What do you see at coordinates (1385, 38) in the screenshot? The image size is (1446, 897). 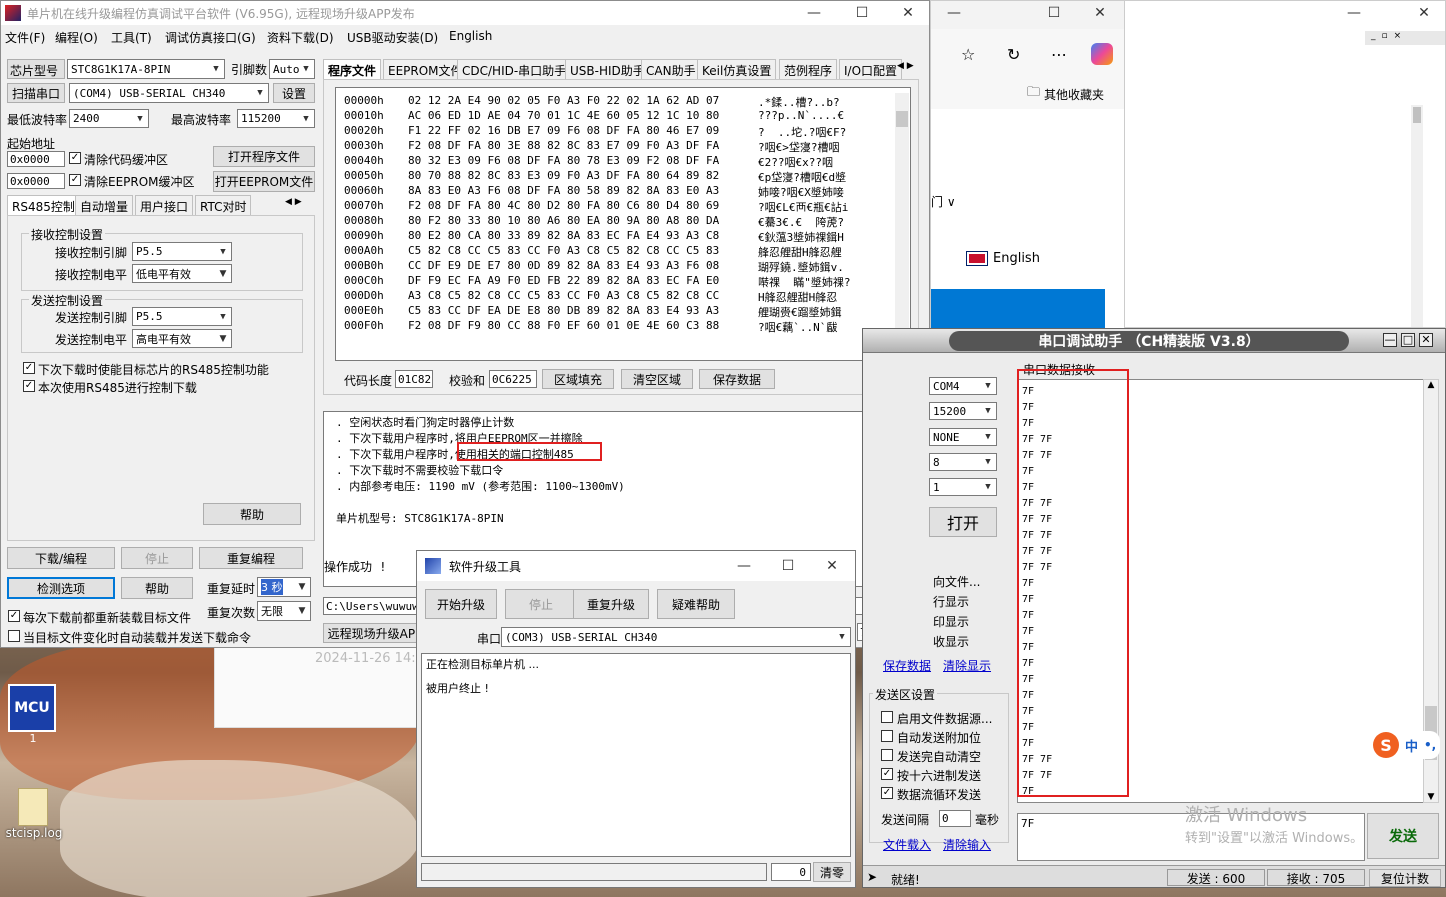 I see `mini-restore-icon: ▫` at bounding box center [1385, 38].